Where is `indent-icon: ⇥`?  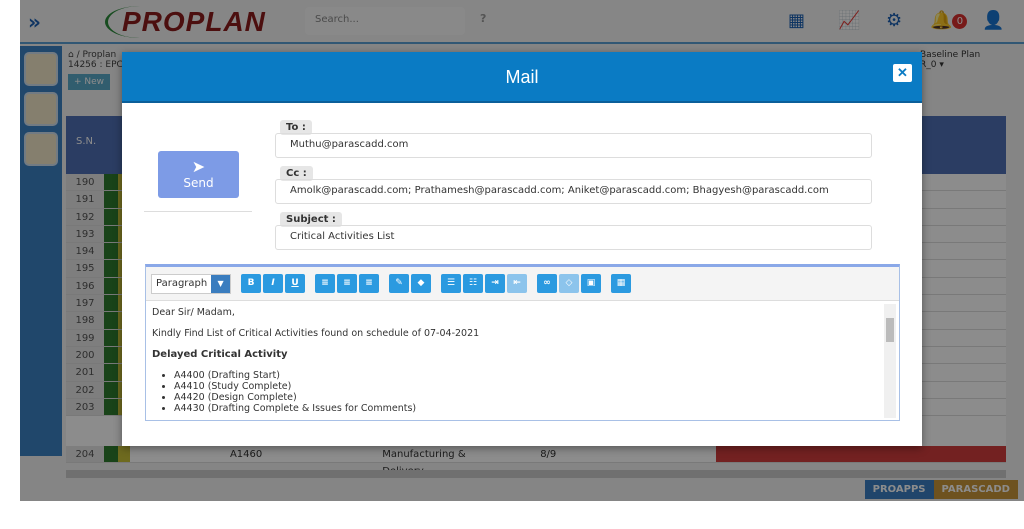 indent-icon: ⇥ is located at coordinates (495, 283).